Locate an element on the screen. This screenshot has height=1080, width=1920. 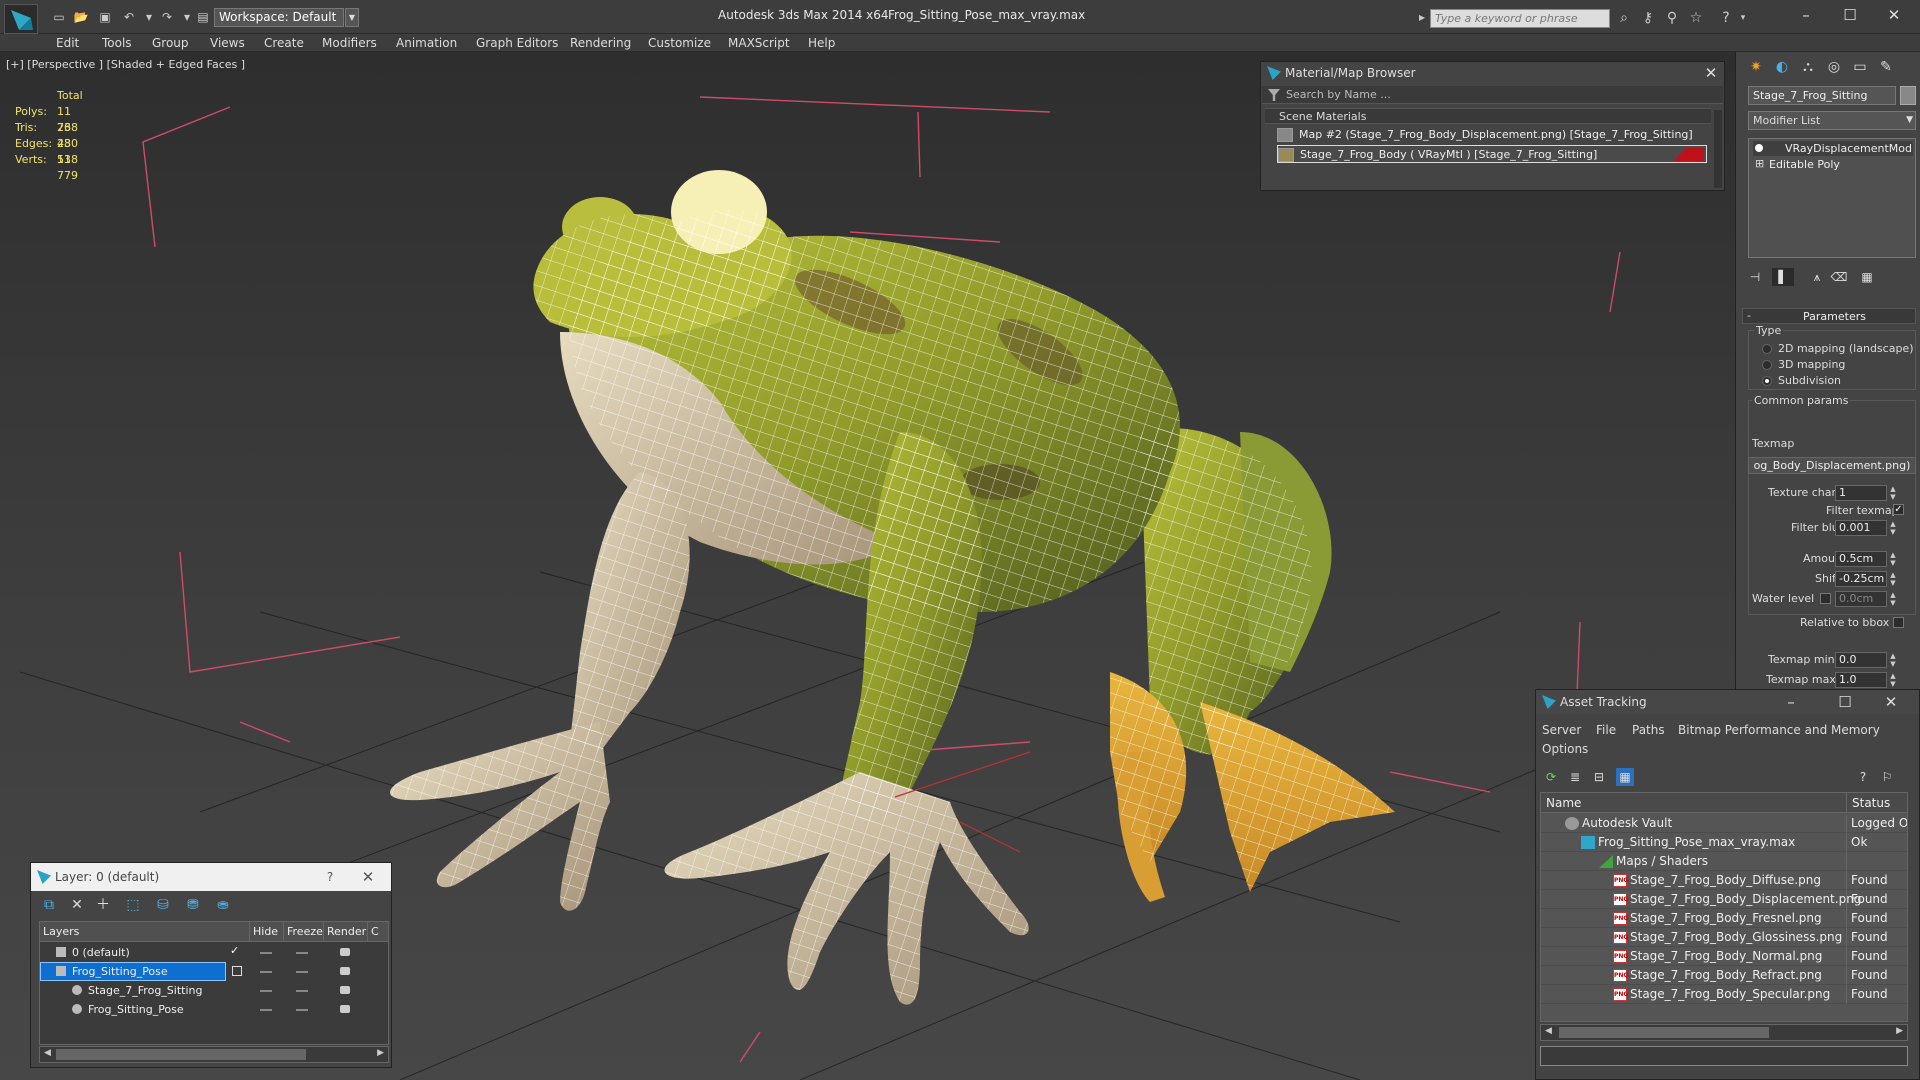
menu-modifiers: Modifiers is located at coordinates (349, 43).